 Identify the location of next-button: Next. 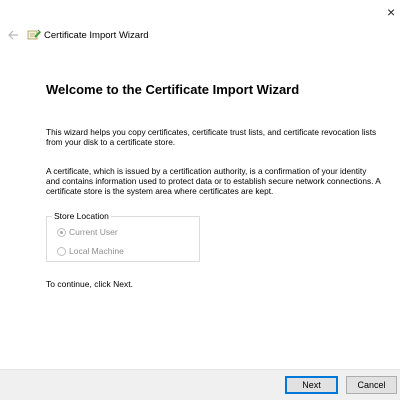
(311, 385).